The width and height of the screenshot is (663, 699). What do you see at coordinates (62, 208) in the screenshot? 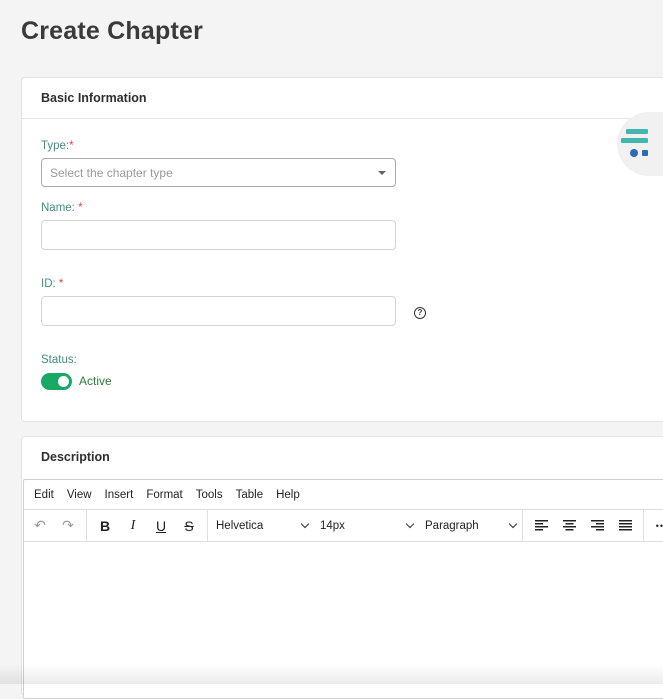
I see `name-label: Name: *` at bounding box center [62, 208].